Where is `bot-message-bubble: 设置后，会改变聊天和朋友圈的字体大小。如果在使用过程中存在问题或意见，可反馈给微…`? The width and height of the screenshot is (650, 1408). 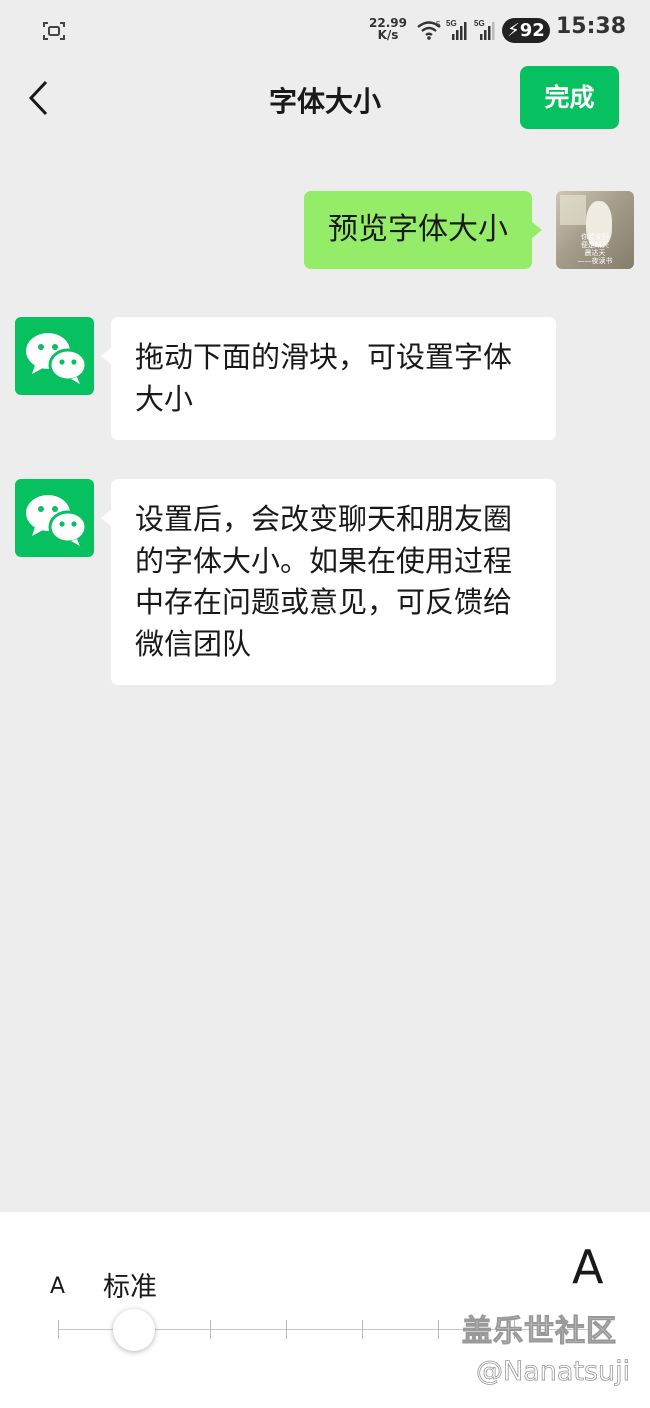
bot-message-bubble: 设置后，会改变聊天和朋友圈的字体大小。如果在使用过程中存在问题或意见，可反馈给微… is located at coordinates (328, 582).